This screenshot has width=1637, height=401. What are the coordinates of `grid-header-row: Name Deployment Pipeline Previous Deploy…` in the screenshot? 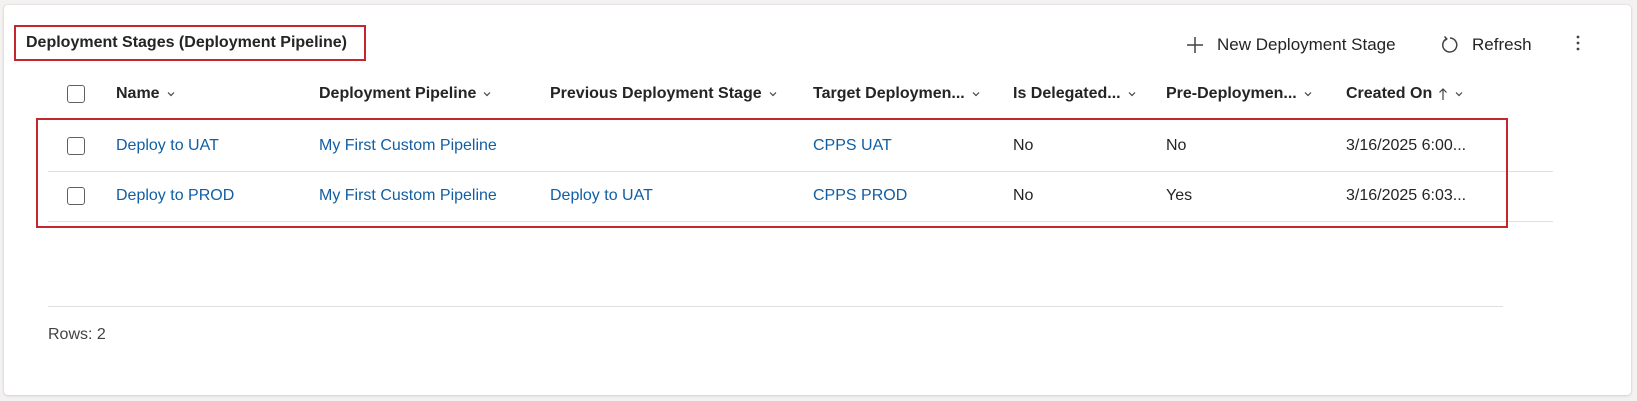 It's located at (800, 94).